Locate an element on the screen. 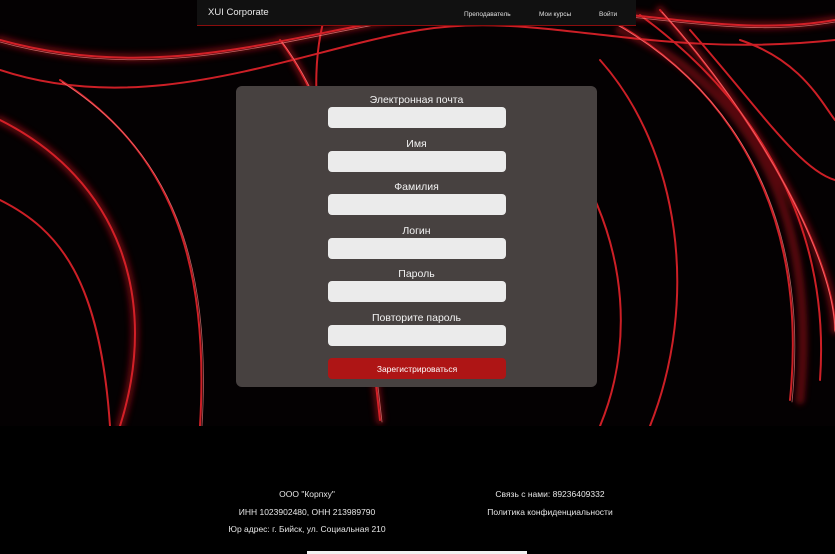 This screenshot has width=835, height=554. nav-link-login: Войти is located at coordinates (608, 14).